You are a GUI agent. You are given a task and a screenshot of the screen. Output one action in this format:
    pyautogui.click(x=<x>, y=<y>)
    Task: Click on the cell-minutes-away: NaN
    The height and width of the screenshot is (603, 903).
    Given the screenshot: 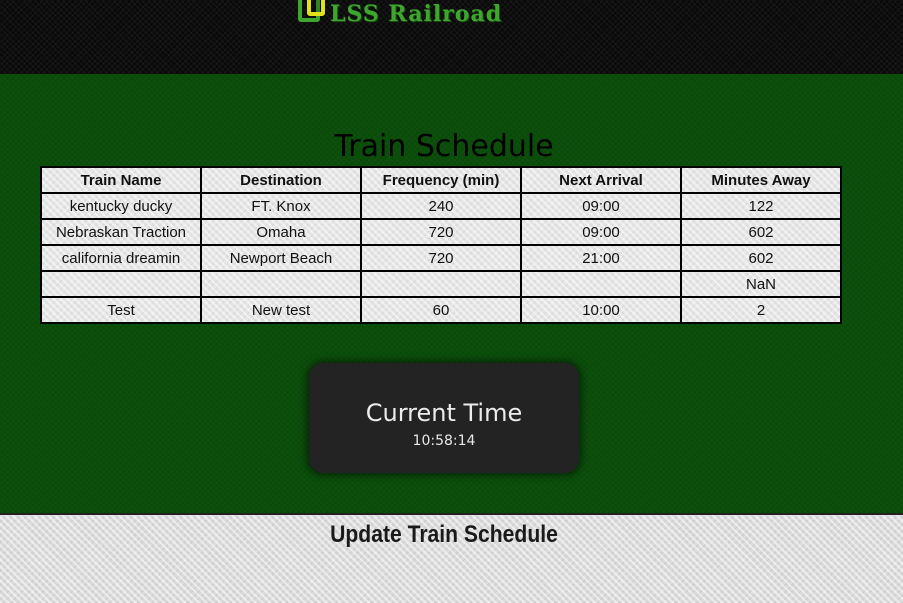 What is the action you would take?
    pyautogui.click(x=761, y=284)
    